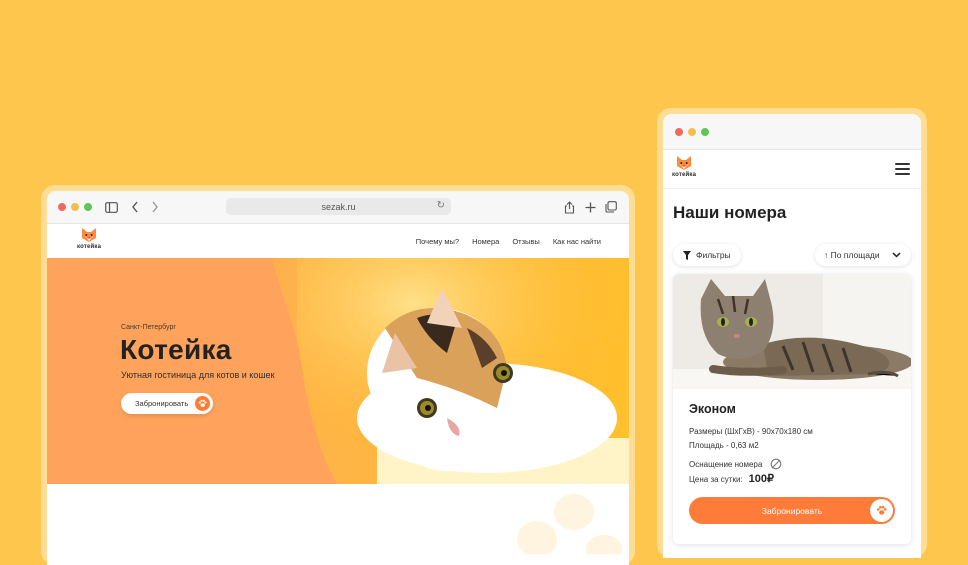 This screenshot has height=565, width=968. Describe the element at coordinates (726, 464) in the screenshot. I see `room-equipment-label: Оснащение номера` at that location.